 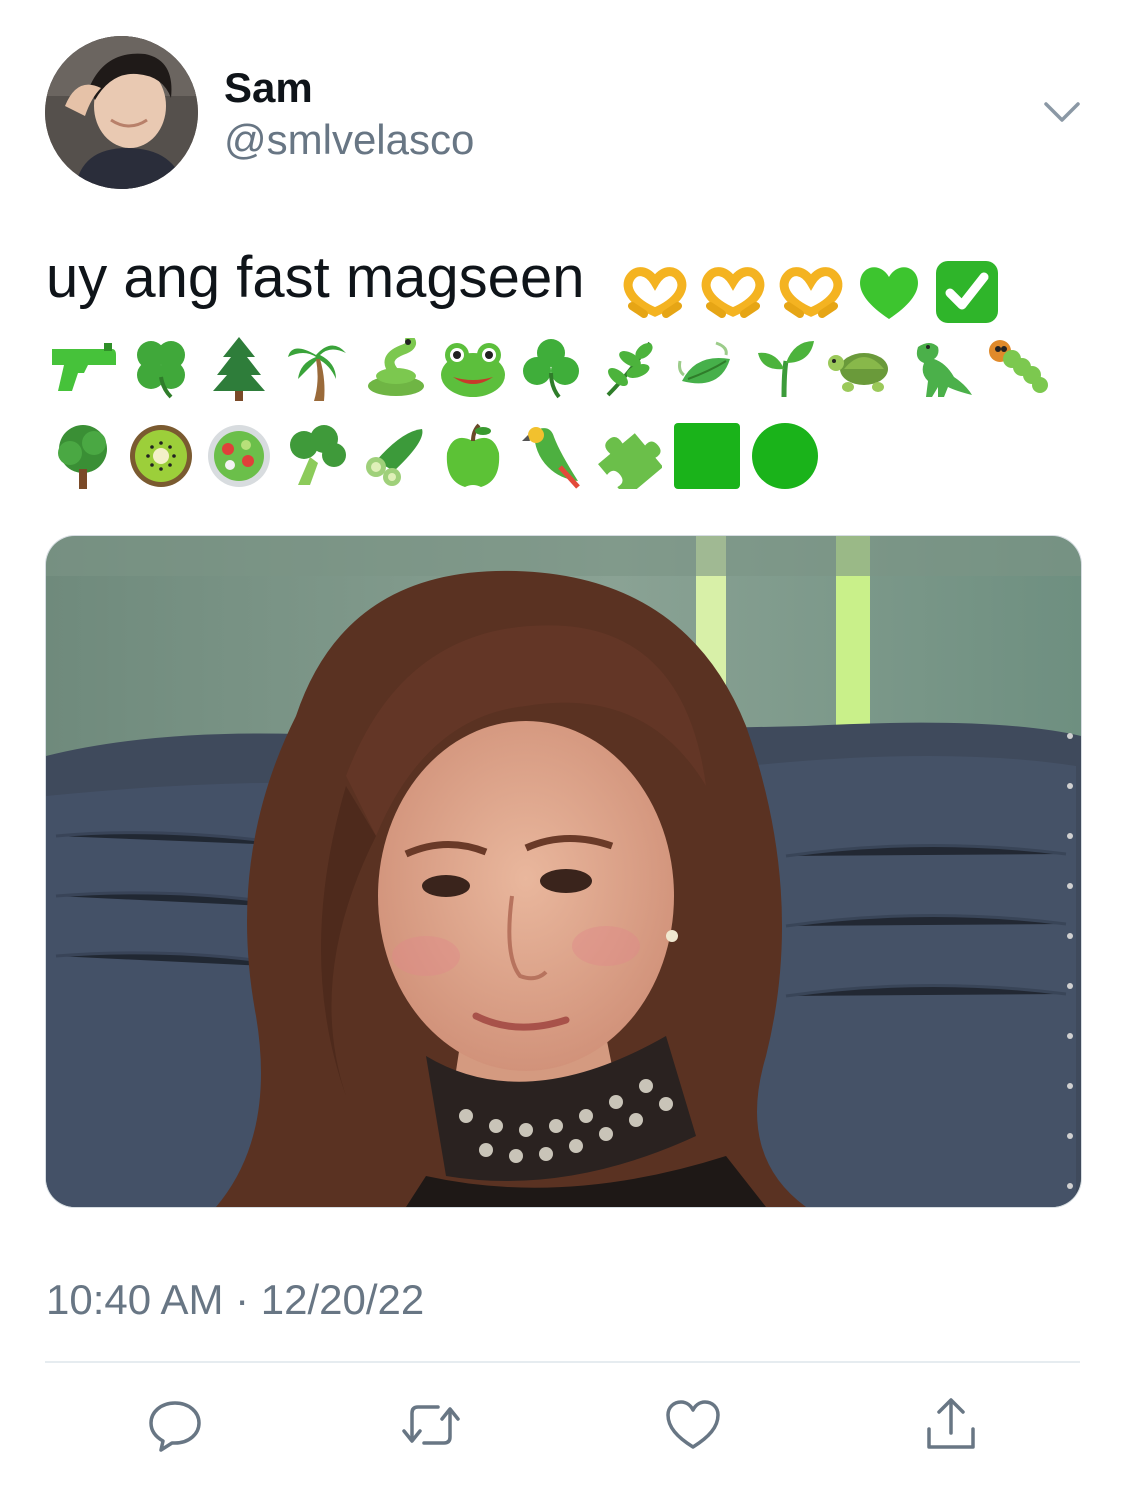 What do you see at coordinates (395, 456) in the screenshot?
I see `cucumber-icon` at bounding box center [395, 456].